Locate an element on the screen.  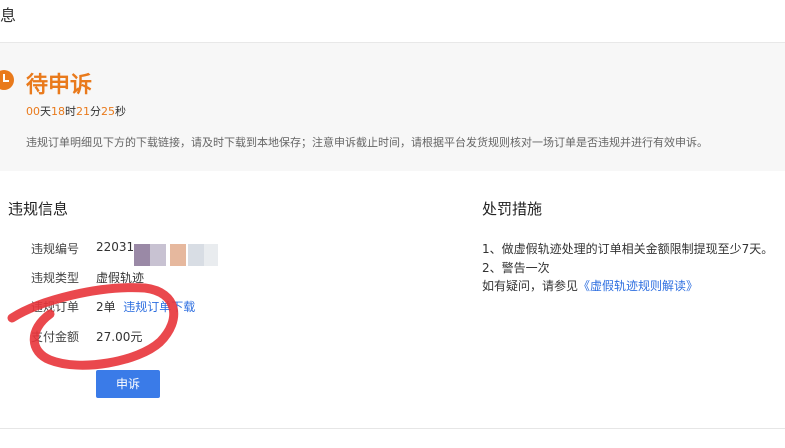
countdown-hours-unit: 时 is located at coordinates (70, 111).